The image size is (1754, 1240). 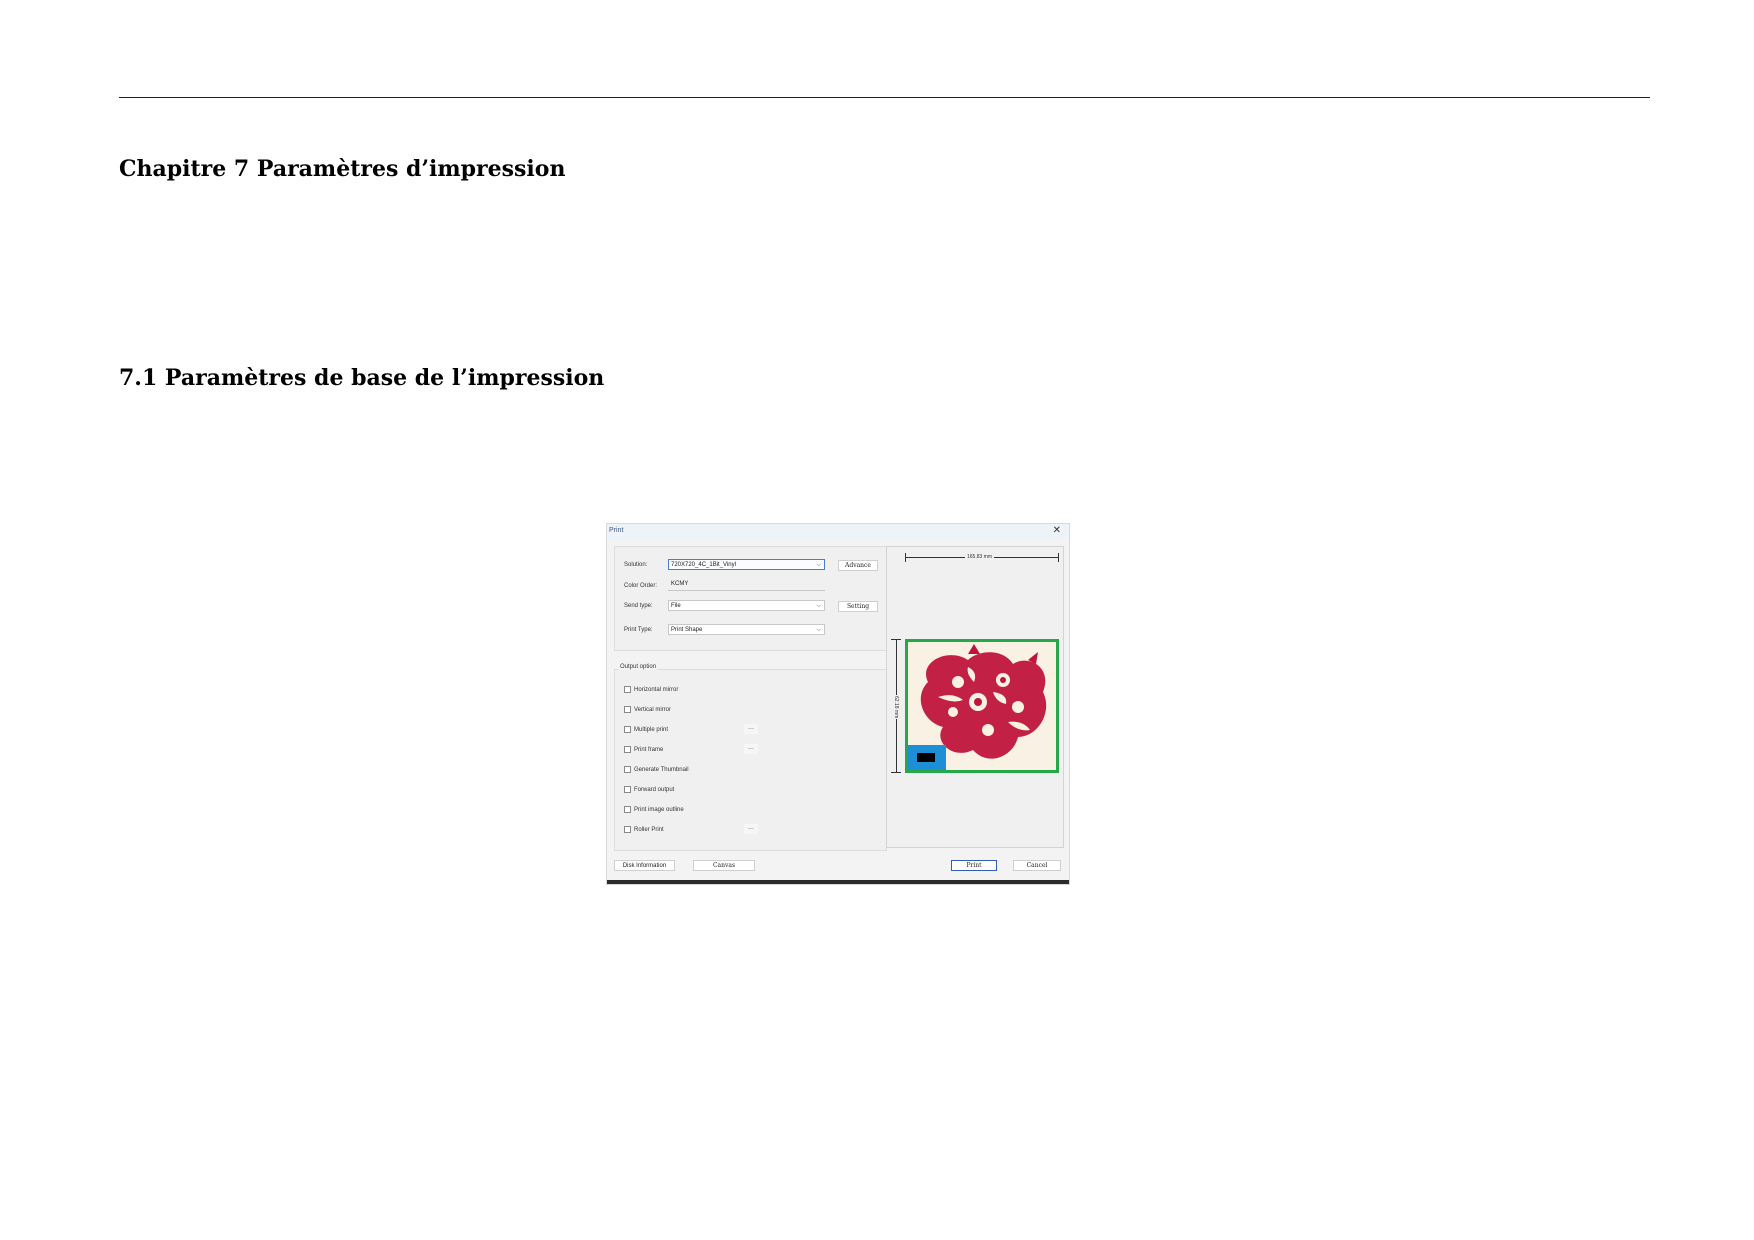 What do you see at coordinates (746, 590) in the screenshot?
I see `color-order-underline` at bounding box center [746, 590].